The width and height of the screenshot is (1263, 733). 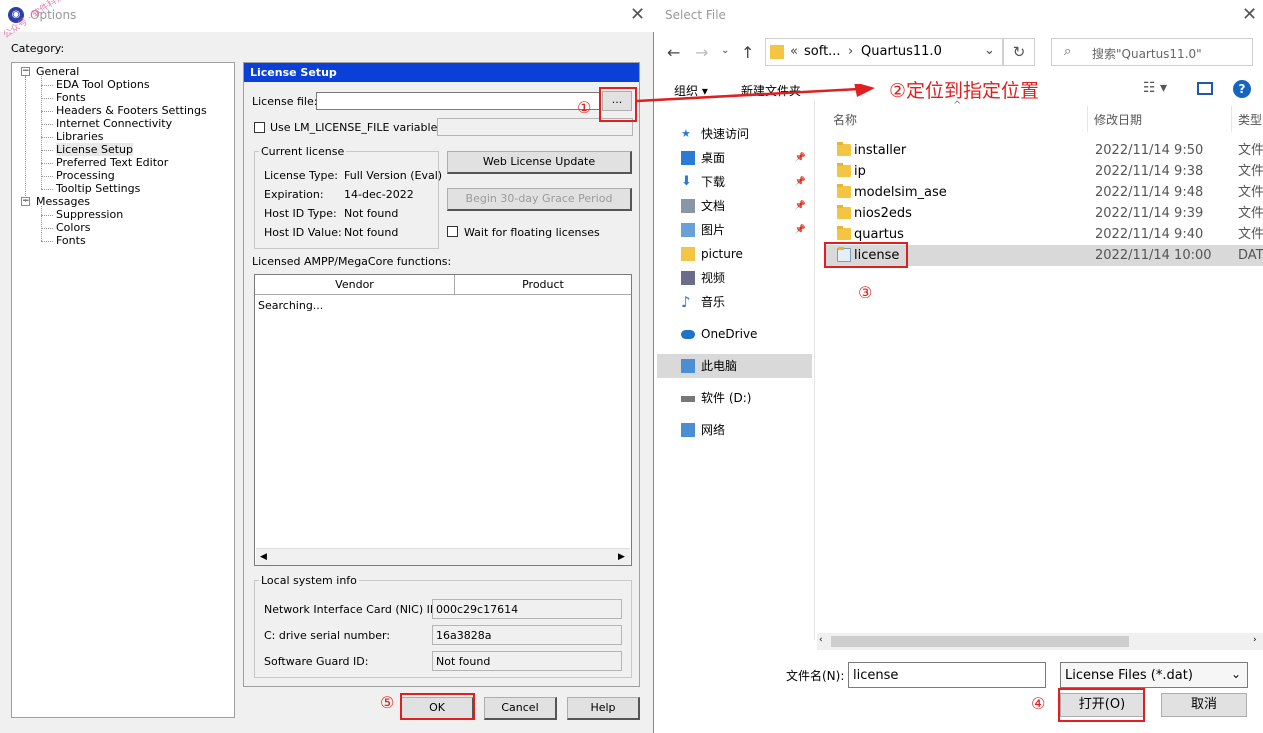 I want to click on path-overflow: «, so click(x=794, y=51).